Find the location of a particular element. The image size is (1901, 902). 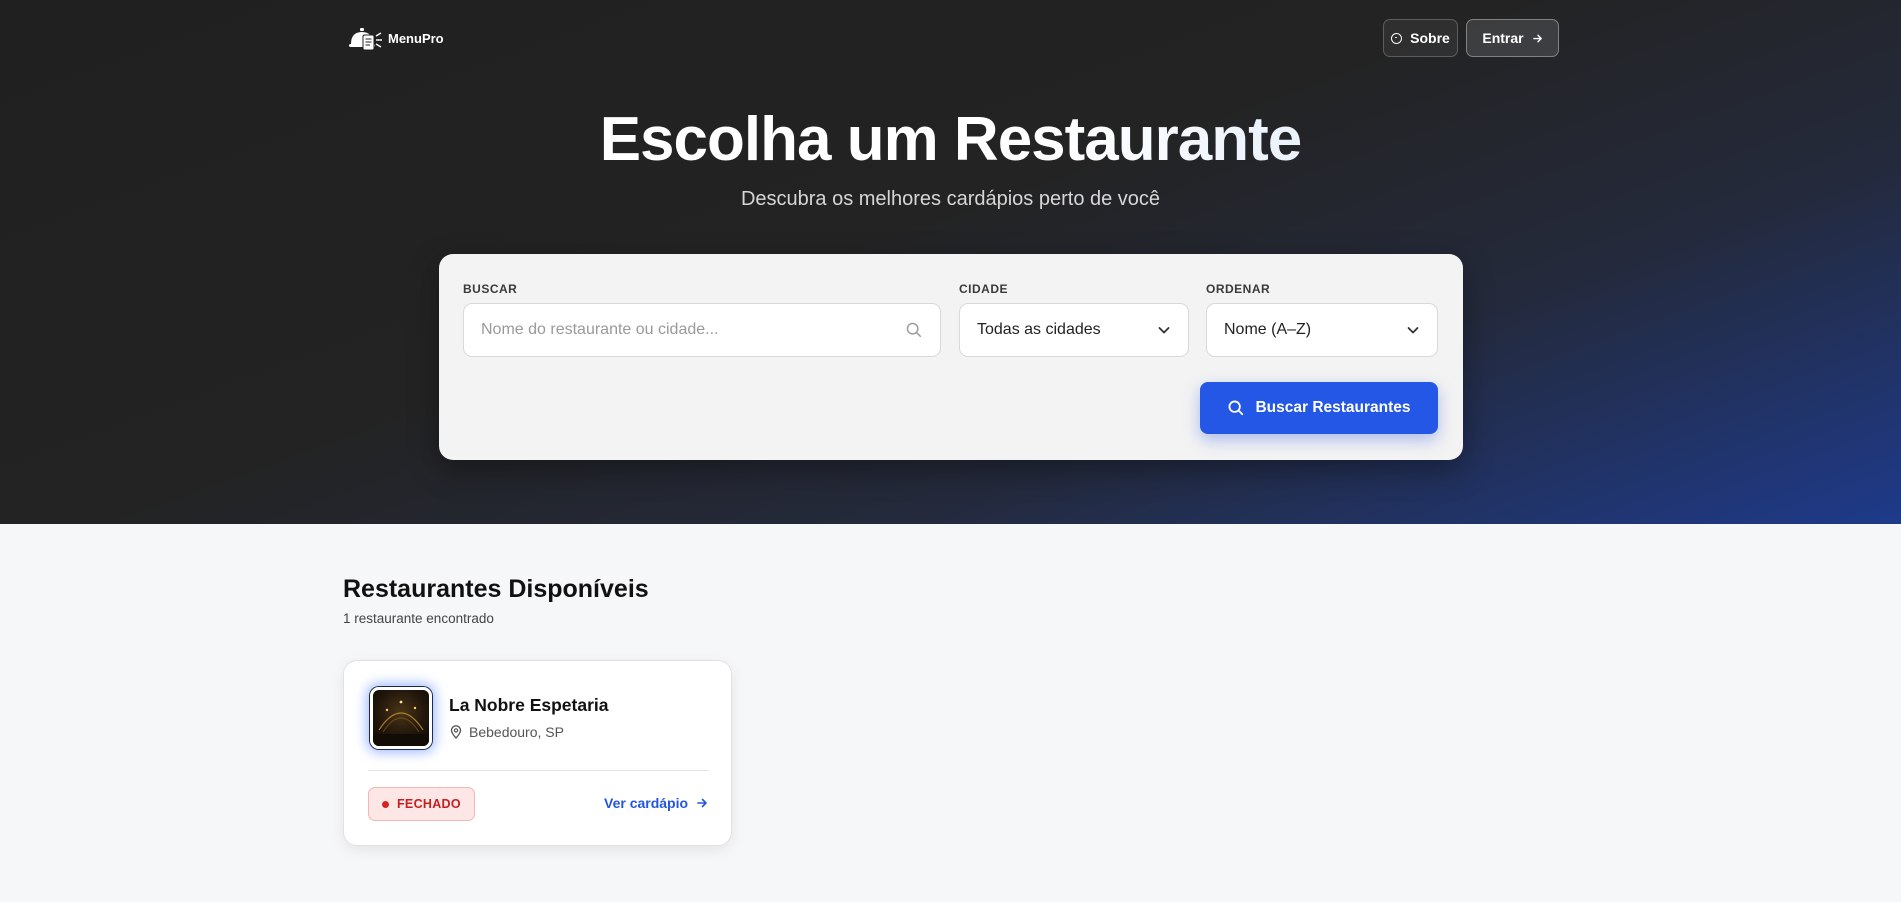

map-pin-icon is located at coordinates (456, 732).